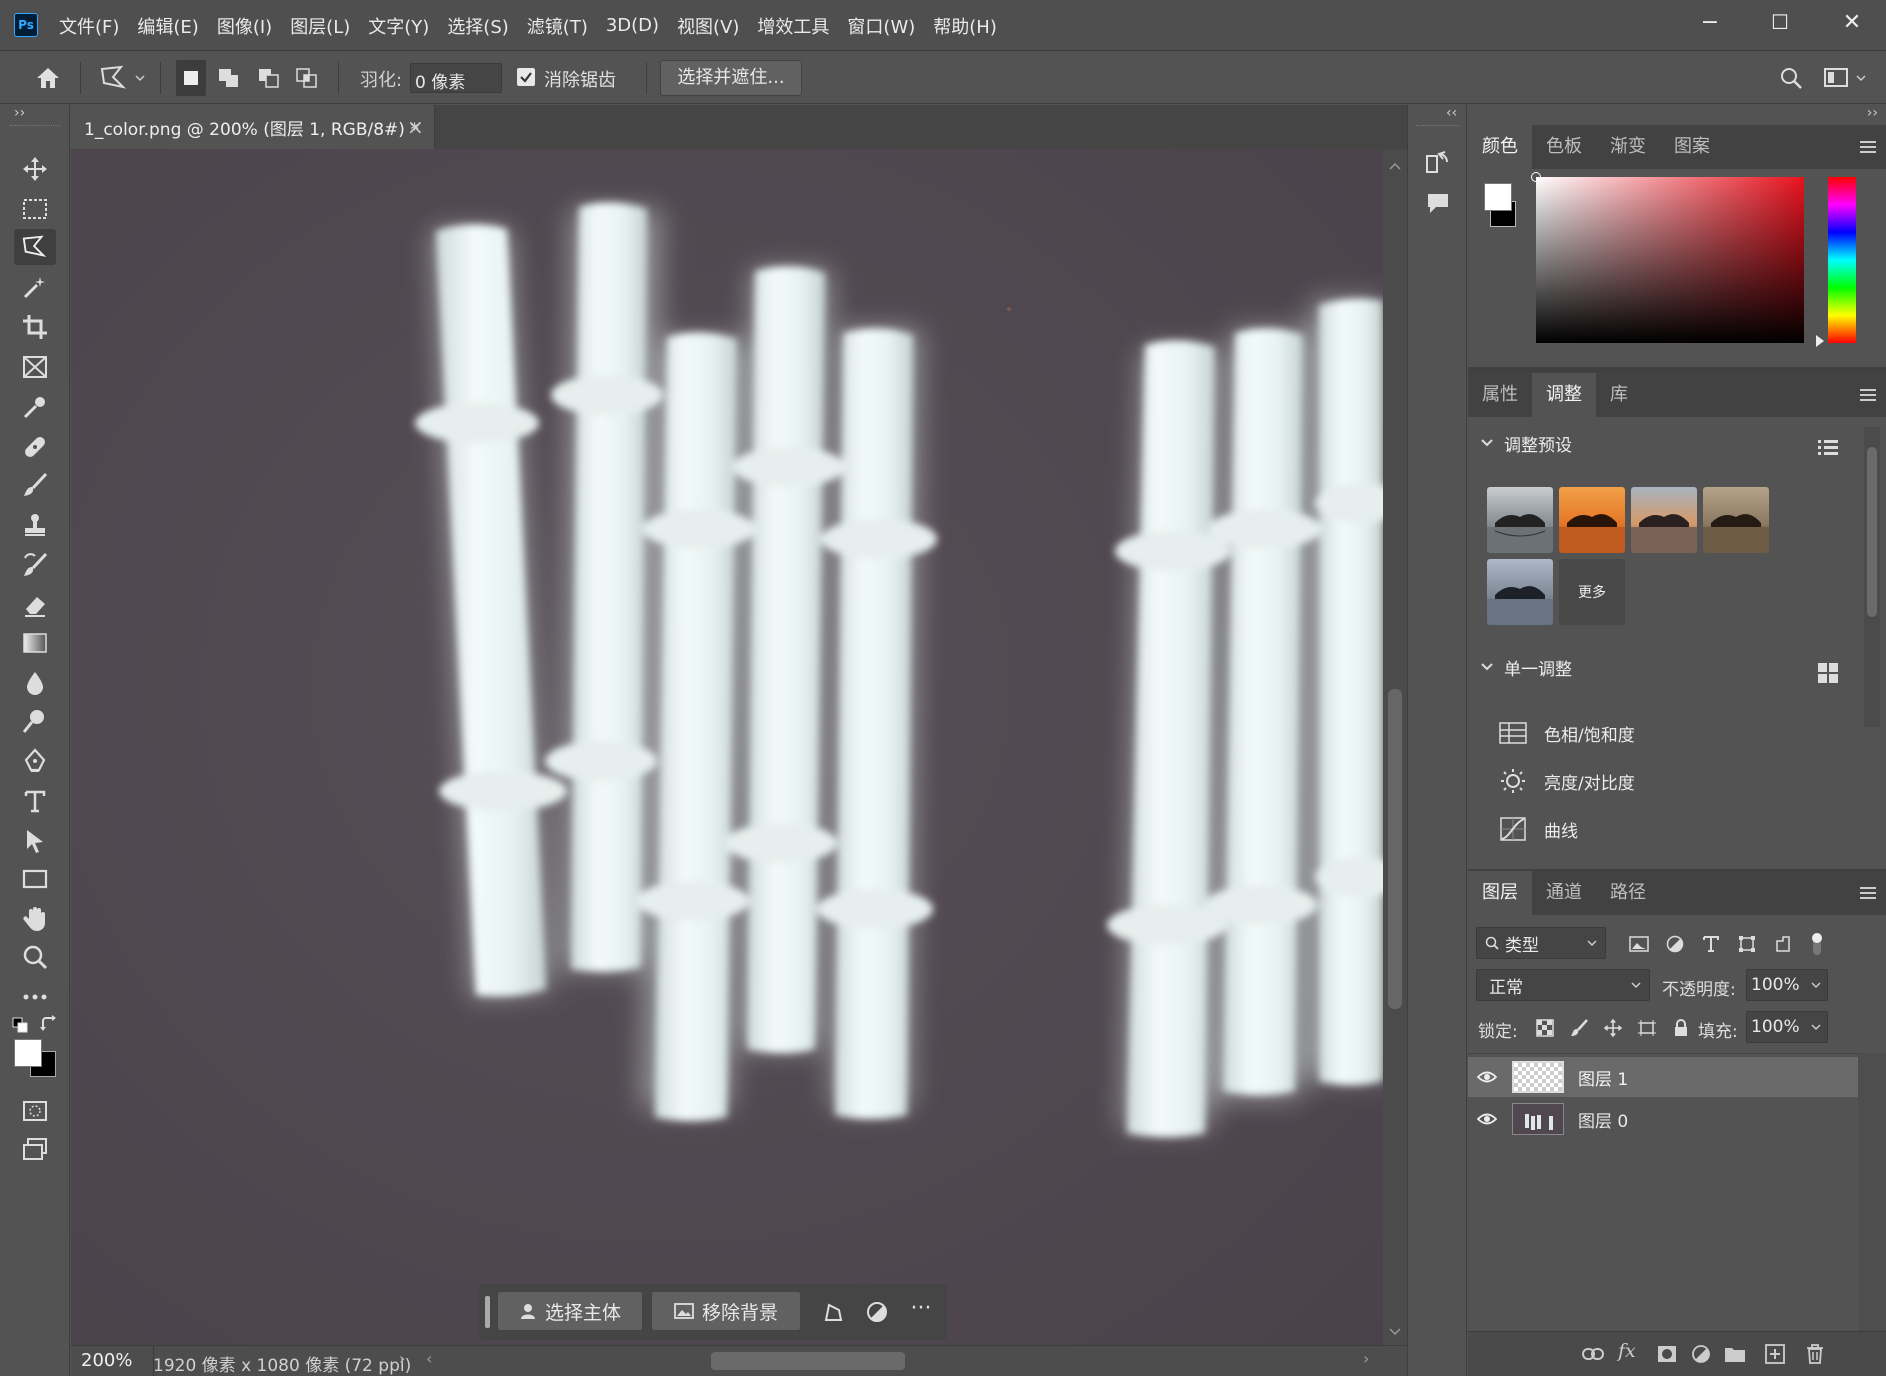  What do you see at coordinates (122, 78) in the screenshot?
I see `tool-preset-picker` at bounding box center [122, 78].